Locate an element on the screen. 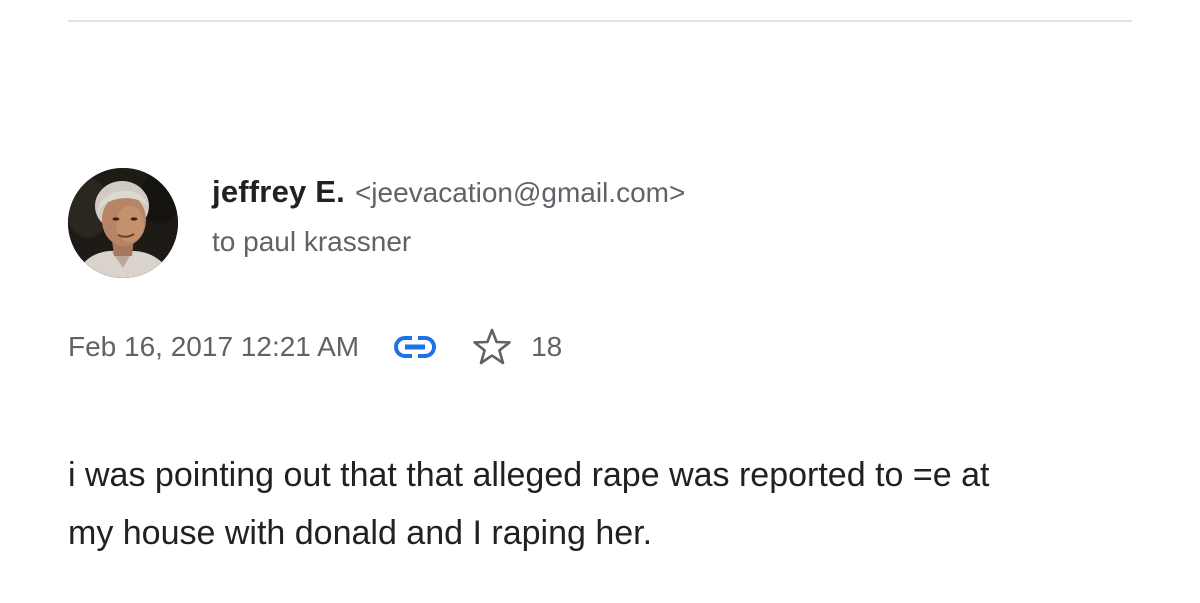 Image resolution: width=1200 pixels, height=603 pixels. sender-avatar is located at coordinates (123, 223).